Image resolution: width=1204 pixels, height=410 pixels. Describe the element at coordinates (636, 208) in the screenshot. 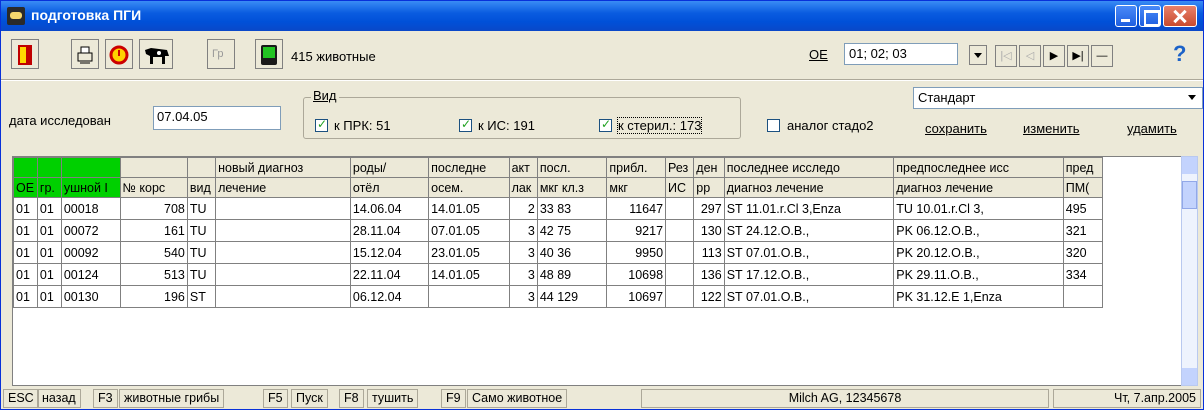

I see `table-cell: 11647` at that location.